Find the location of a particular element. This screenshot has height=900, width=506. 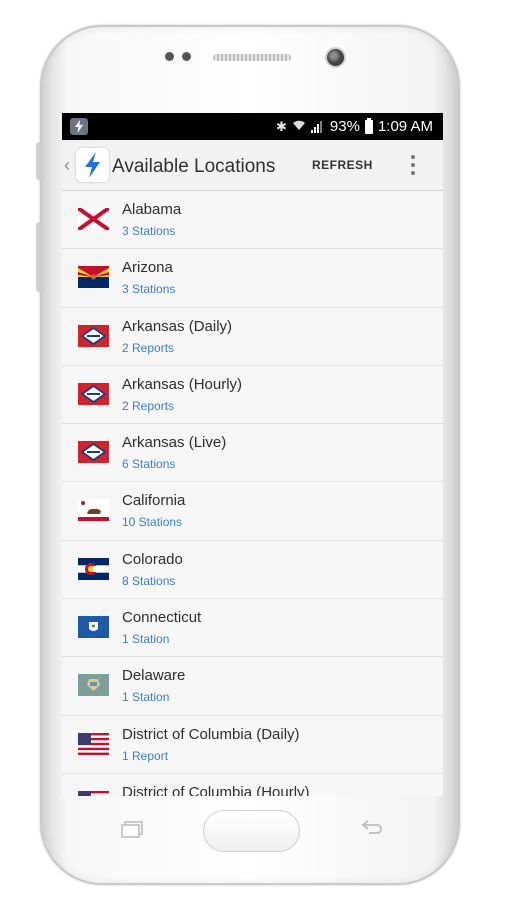

notification-app-icon is located at coordinates (79, 126).